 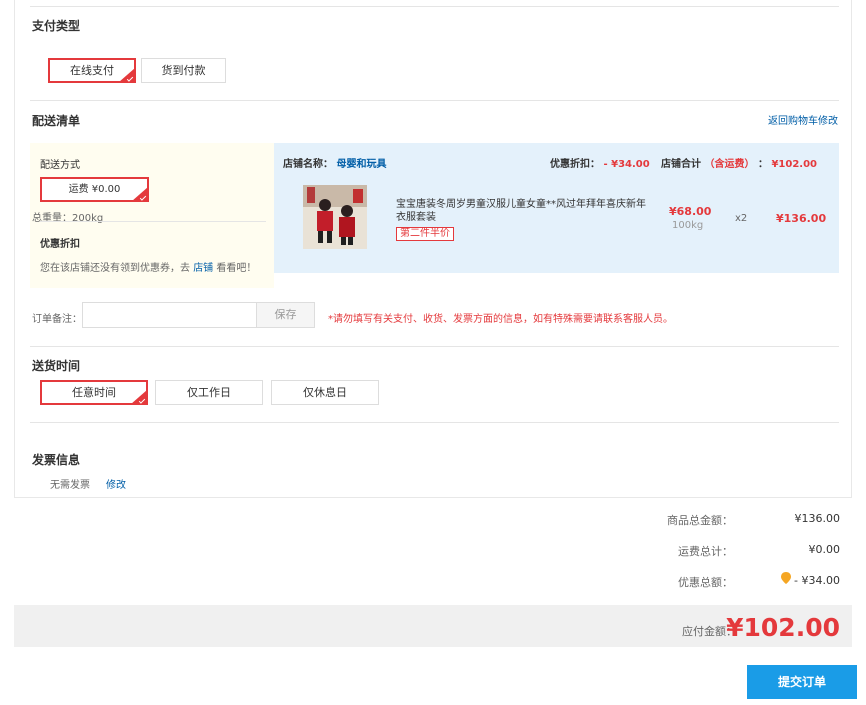 I want to click on shipping-fee-label: 运费 ¥0.00, so click(x=94, y=189).